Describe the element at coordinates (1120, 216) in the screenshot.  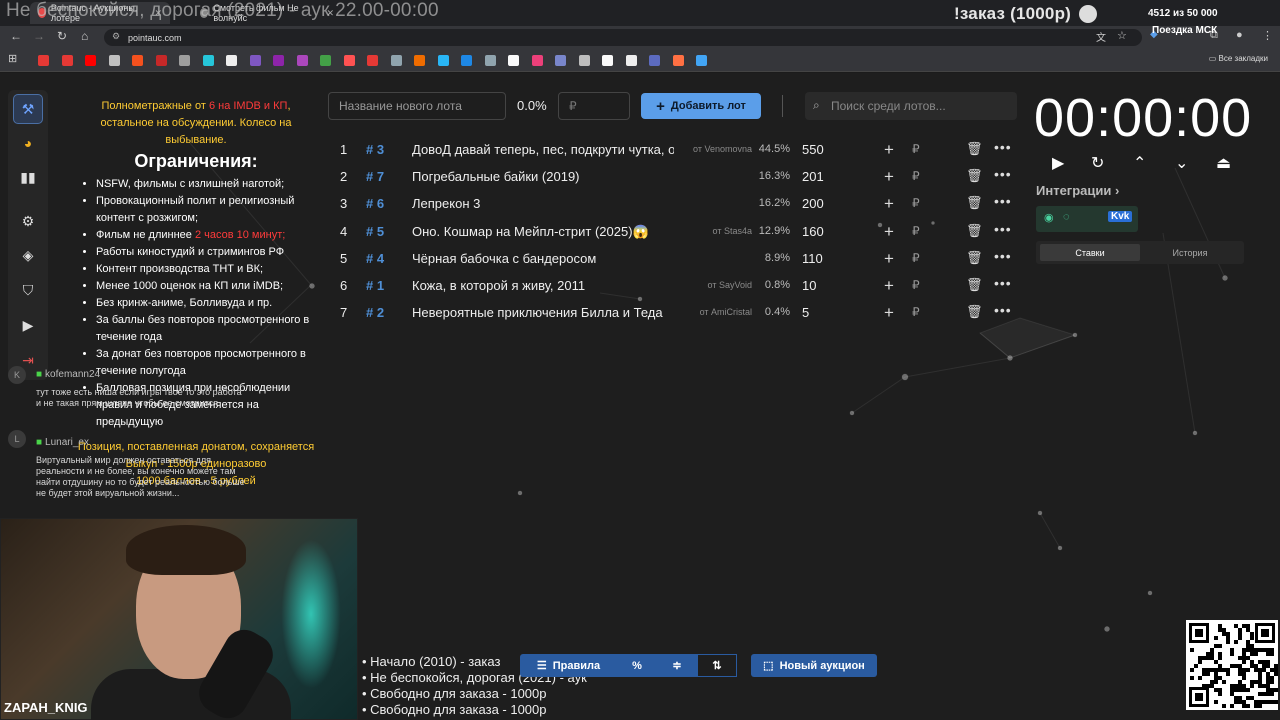
I see `vk-integration-icon: Kvk` at that location.